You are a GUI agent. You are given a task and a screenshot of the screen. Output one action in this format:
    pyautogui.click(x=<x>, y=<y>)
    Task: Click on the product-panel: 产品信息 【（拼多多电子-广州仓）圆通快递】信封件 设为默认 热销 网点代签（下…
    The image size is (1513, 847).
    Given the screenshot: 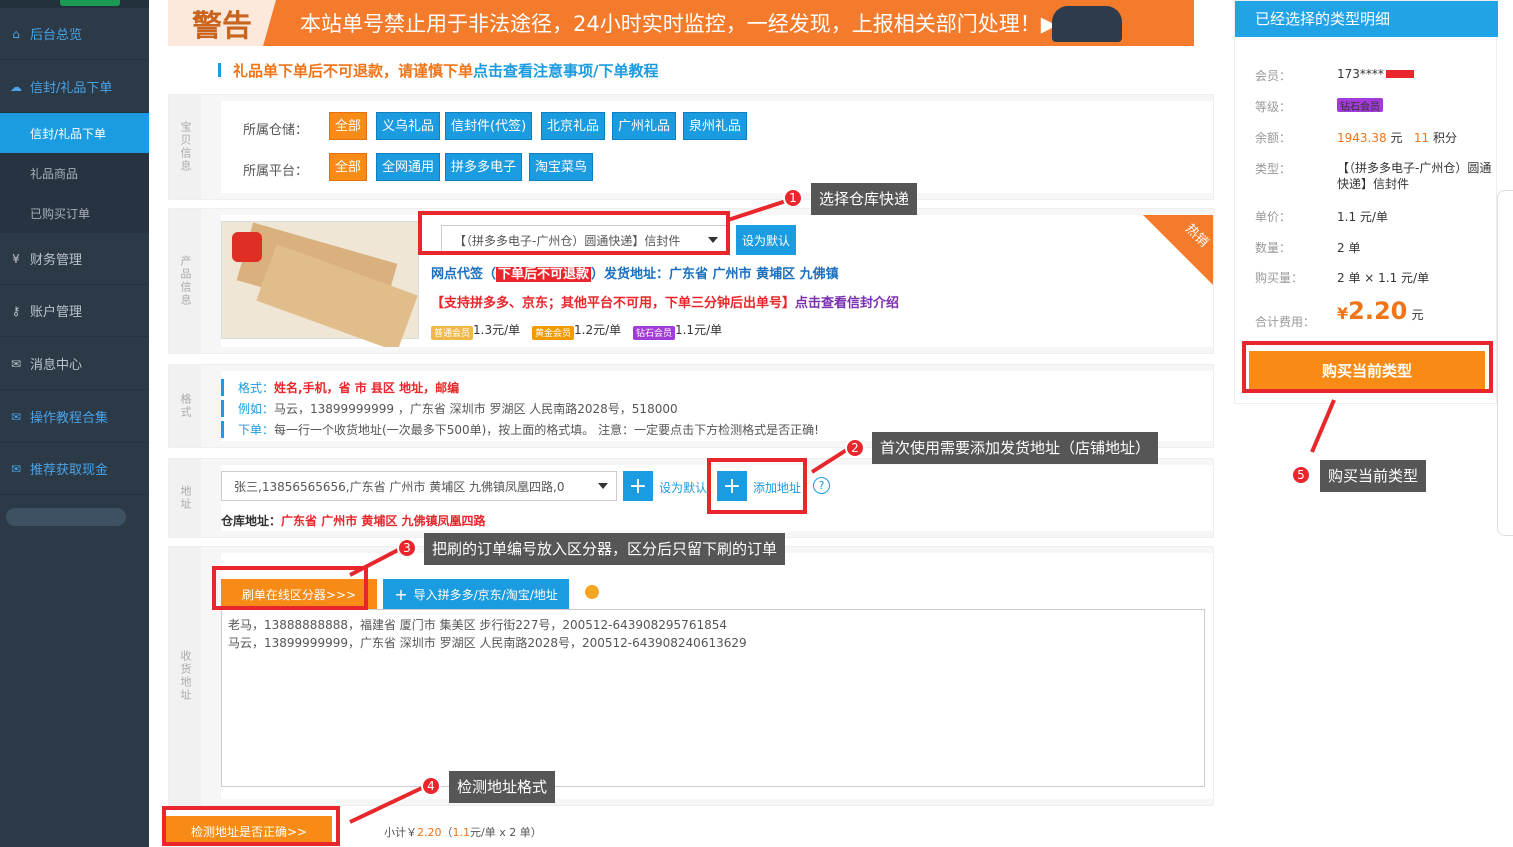 What is the action you would take?
    pyautogui.click(x=691, y=281)
    